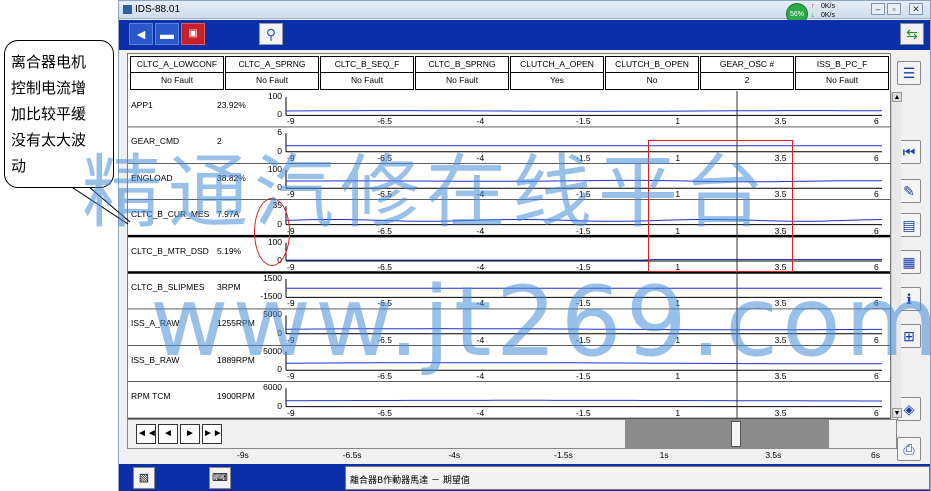 This screenshot has width=931, height=491. I want to click on graph-row-name: ISS_A_RAW, so click(155, 323).